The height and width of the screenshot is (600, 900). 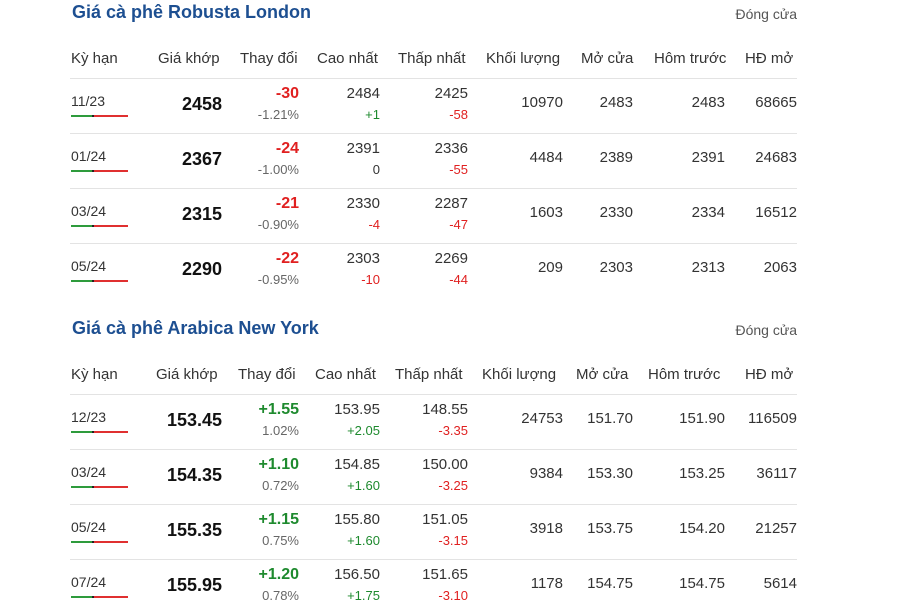 What do you see at coordinates (708, 267) in the screenshot?
I see `previous-price: 2313` at bounding box center [708, 267].